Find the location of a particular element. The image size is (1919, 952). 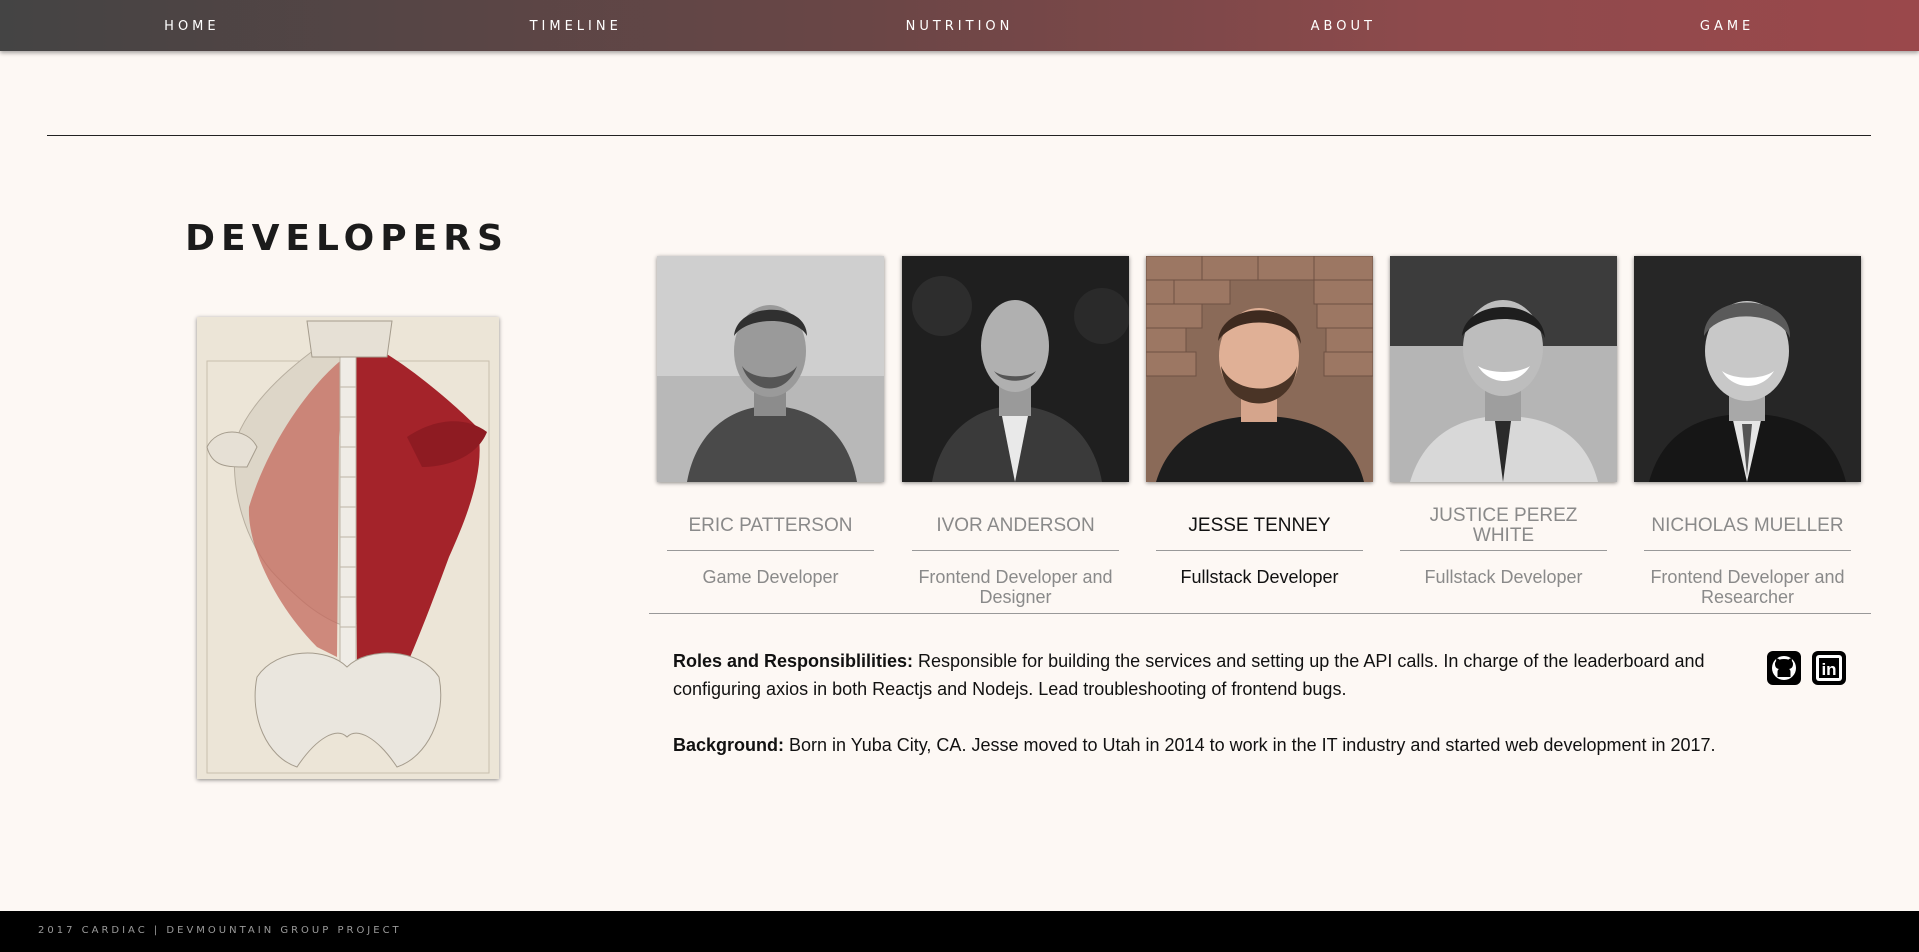

anatomy-illustration is located at coordinates (348, 548).